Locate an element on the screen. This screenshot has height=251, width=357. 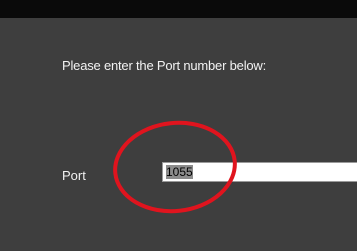
instruction-text: Please enter the Port number below: is located at coordinates (164, 65).